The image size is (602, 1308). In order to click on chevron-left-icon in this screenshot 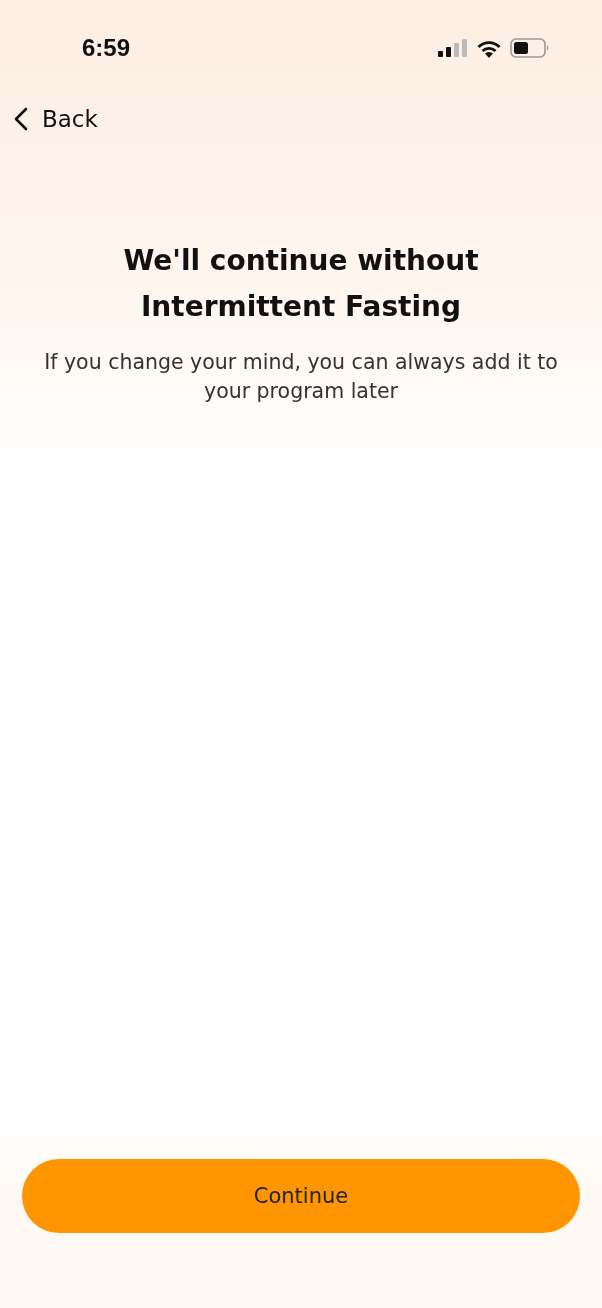, I will do `click(21, 119)`.